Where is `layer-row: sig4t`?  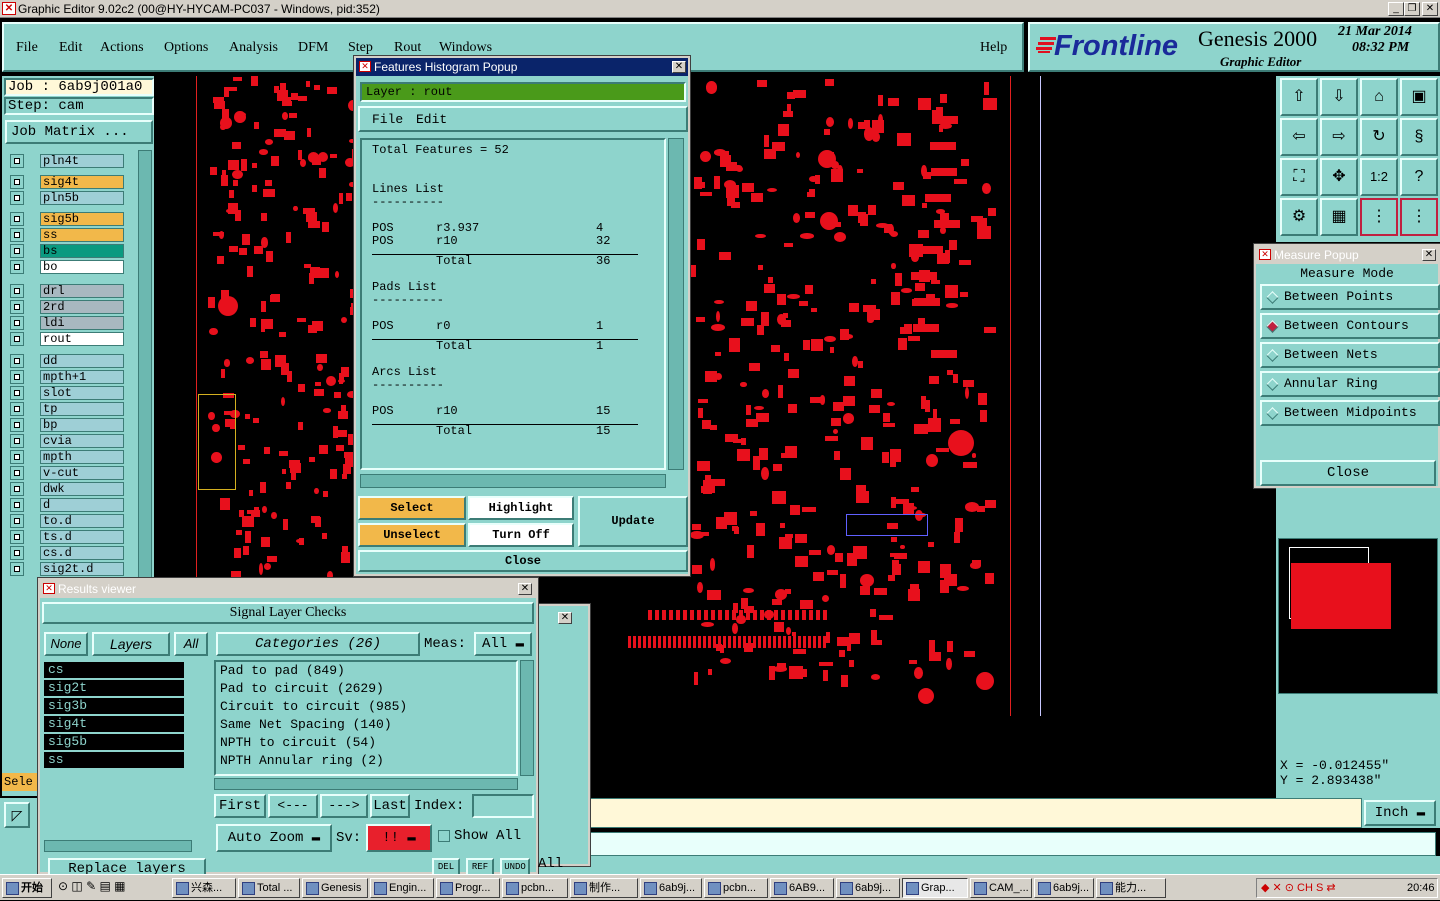 layer-row: sig4t is located at coordinates (68, 182).